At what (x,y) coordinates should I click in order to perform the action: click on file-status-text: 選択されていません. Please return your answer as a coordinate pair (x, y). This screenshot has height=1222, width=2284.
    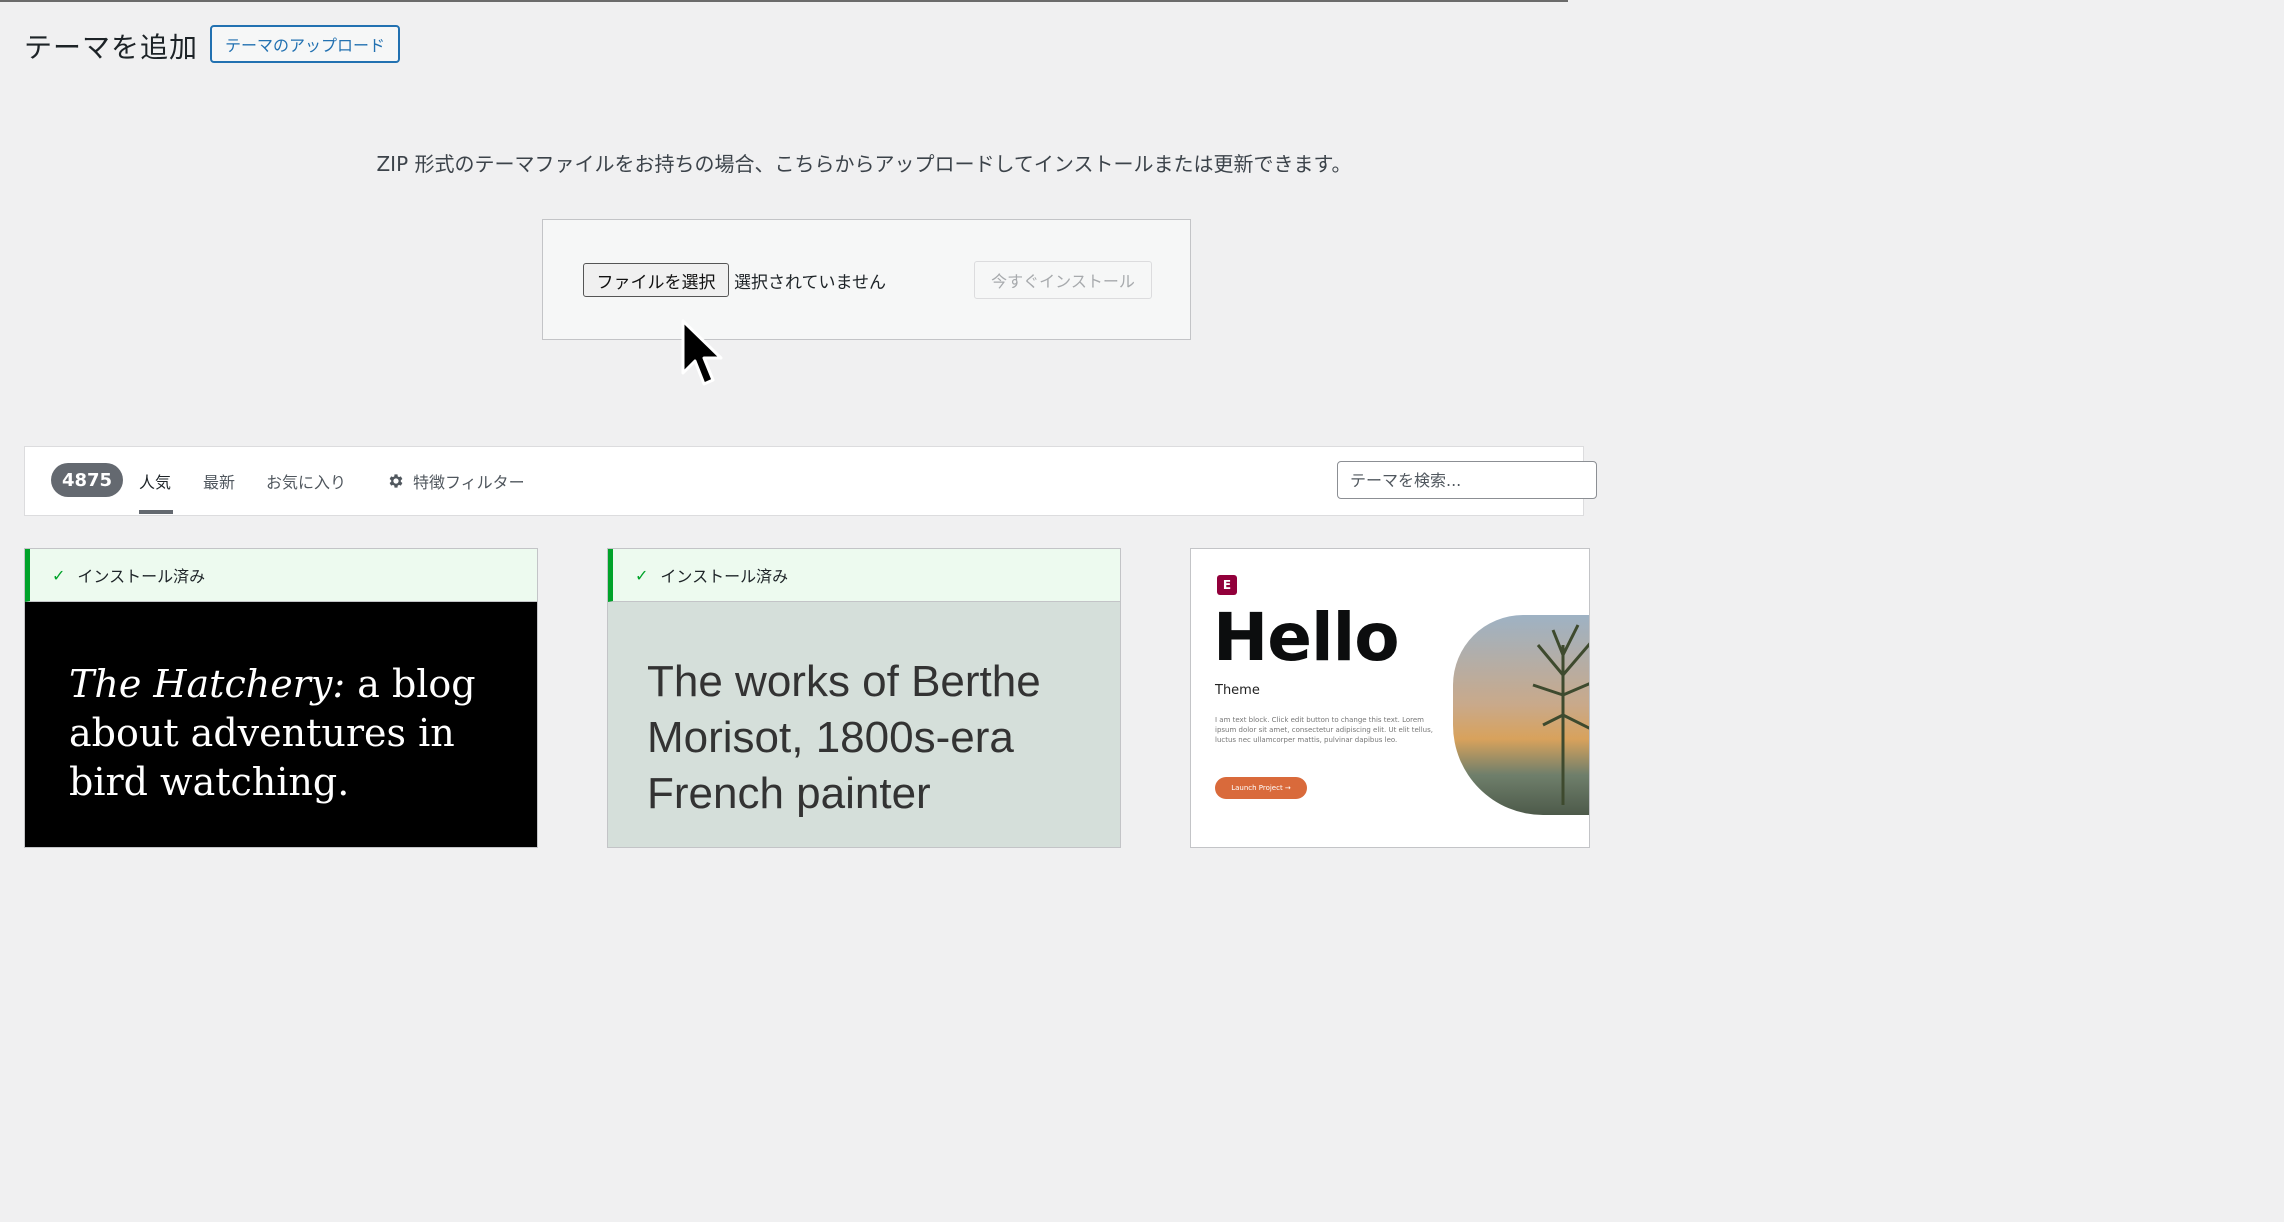
    Looking at the image, I should click on (810, 283).